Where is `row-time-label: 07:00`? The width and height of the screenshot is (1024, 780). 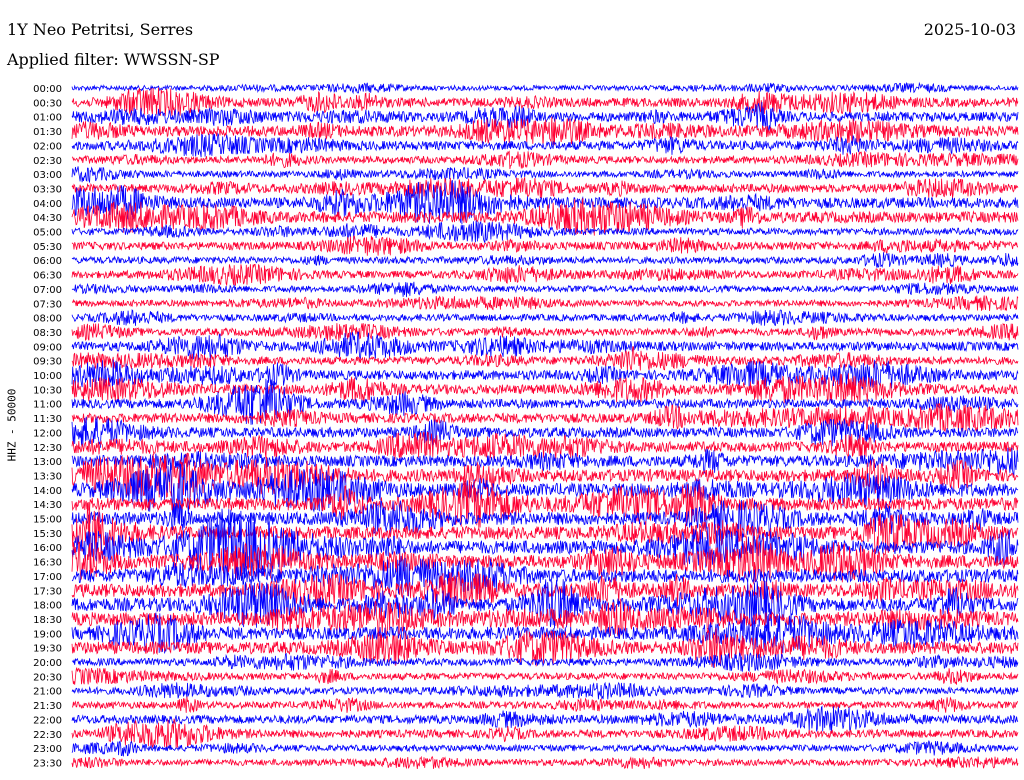 row-time-label: 07:00 is located at coordinates (47, 290).